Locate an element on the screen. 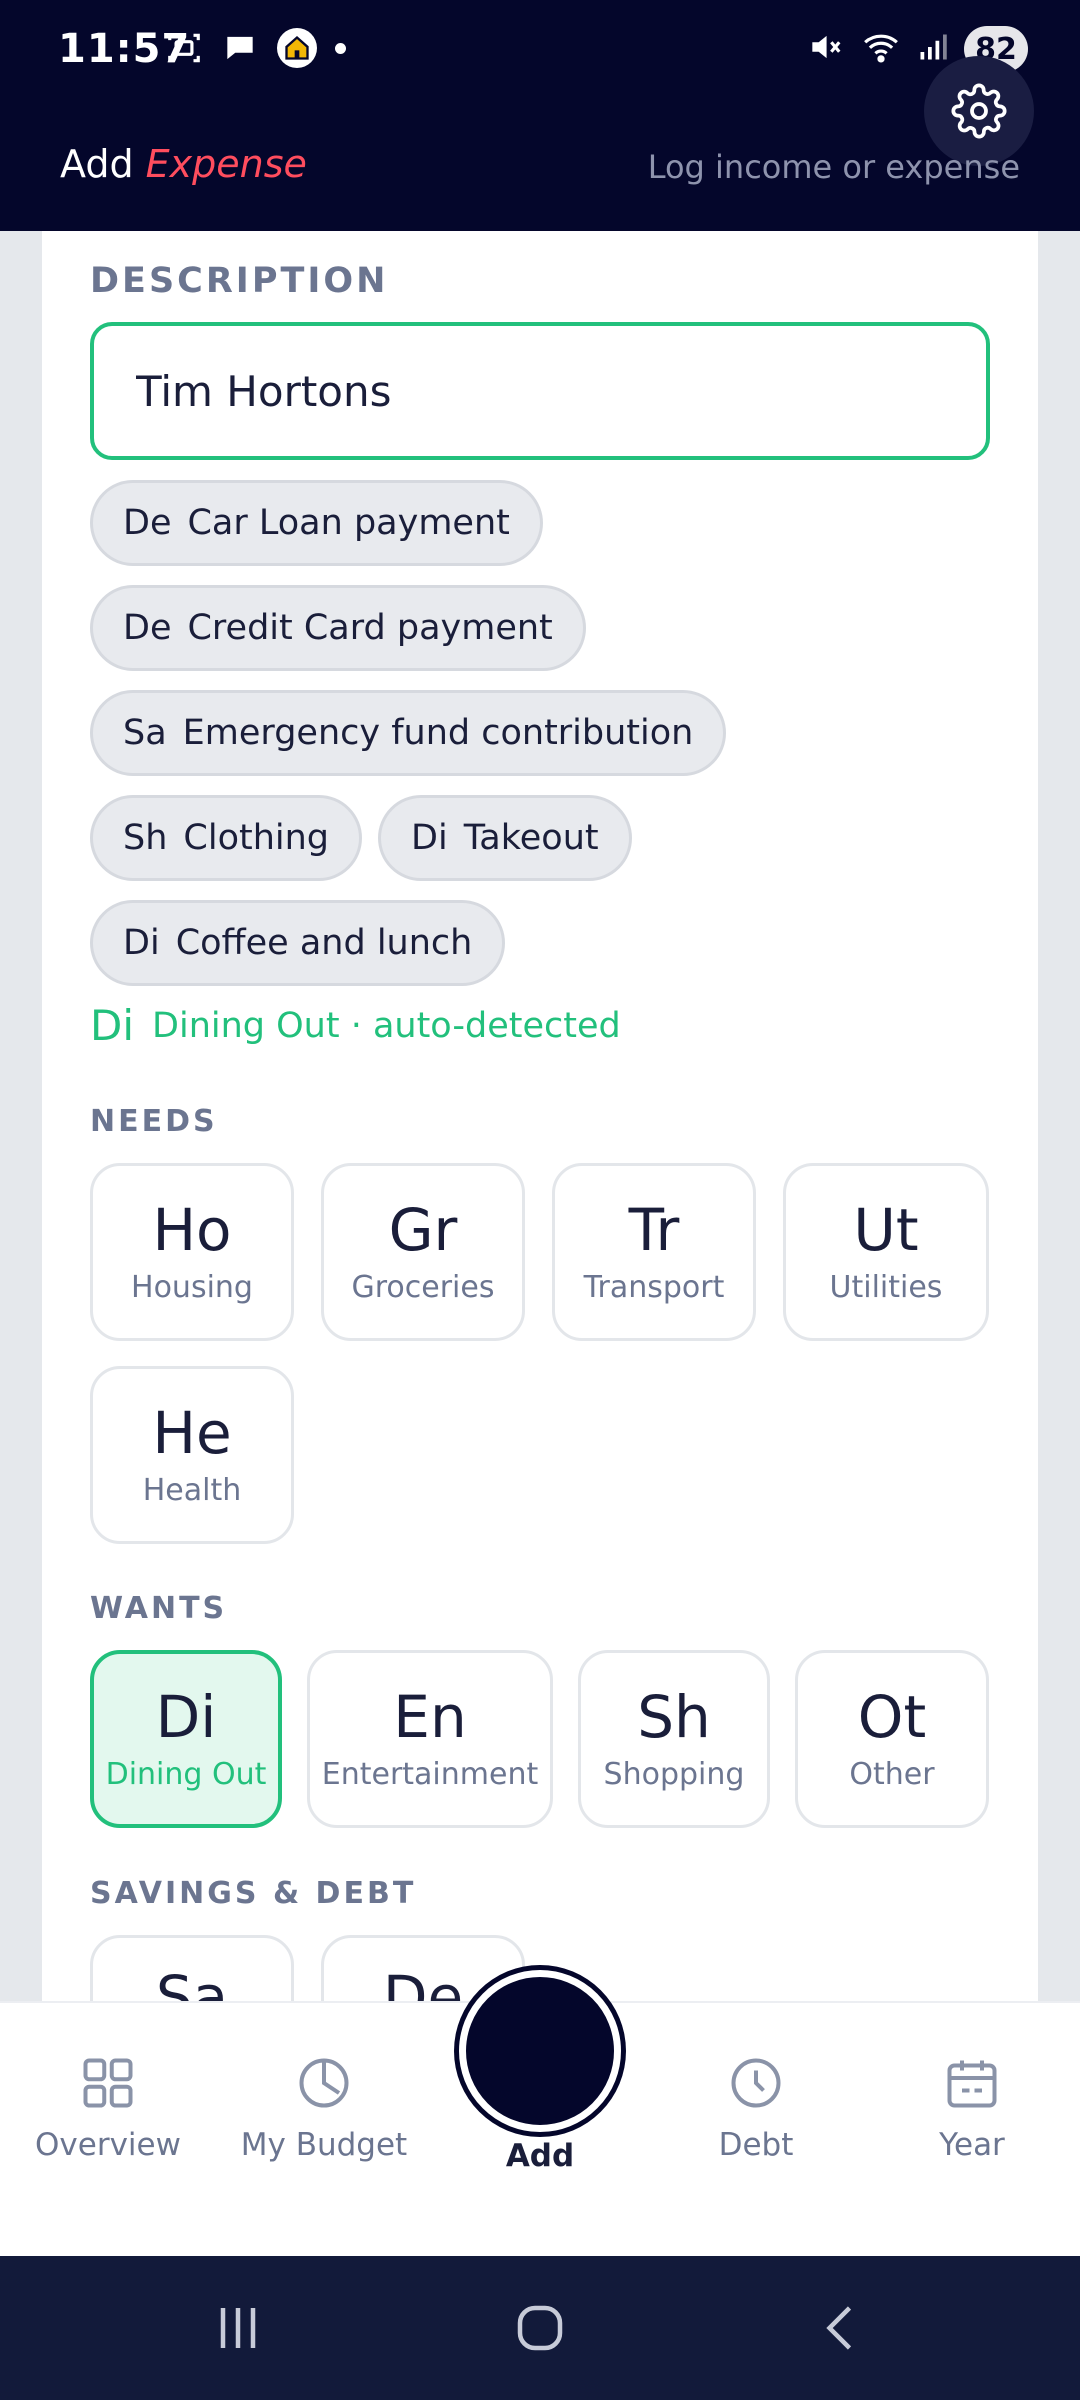 This screenshot has width=1080, height=2400. tile-name: Entertainment is located at coordinates (430, 1775).